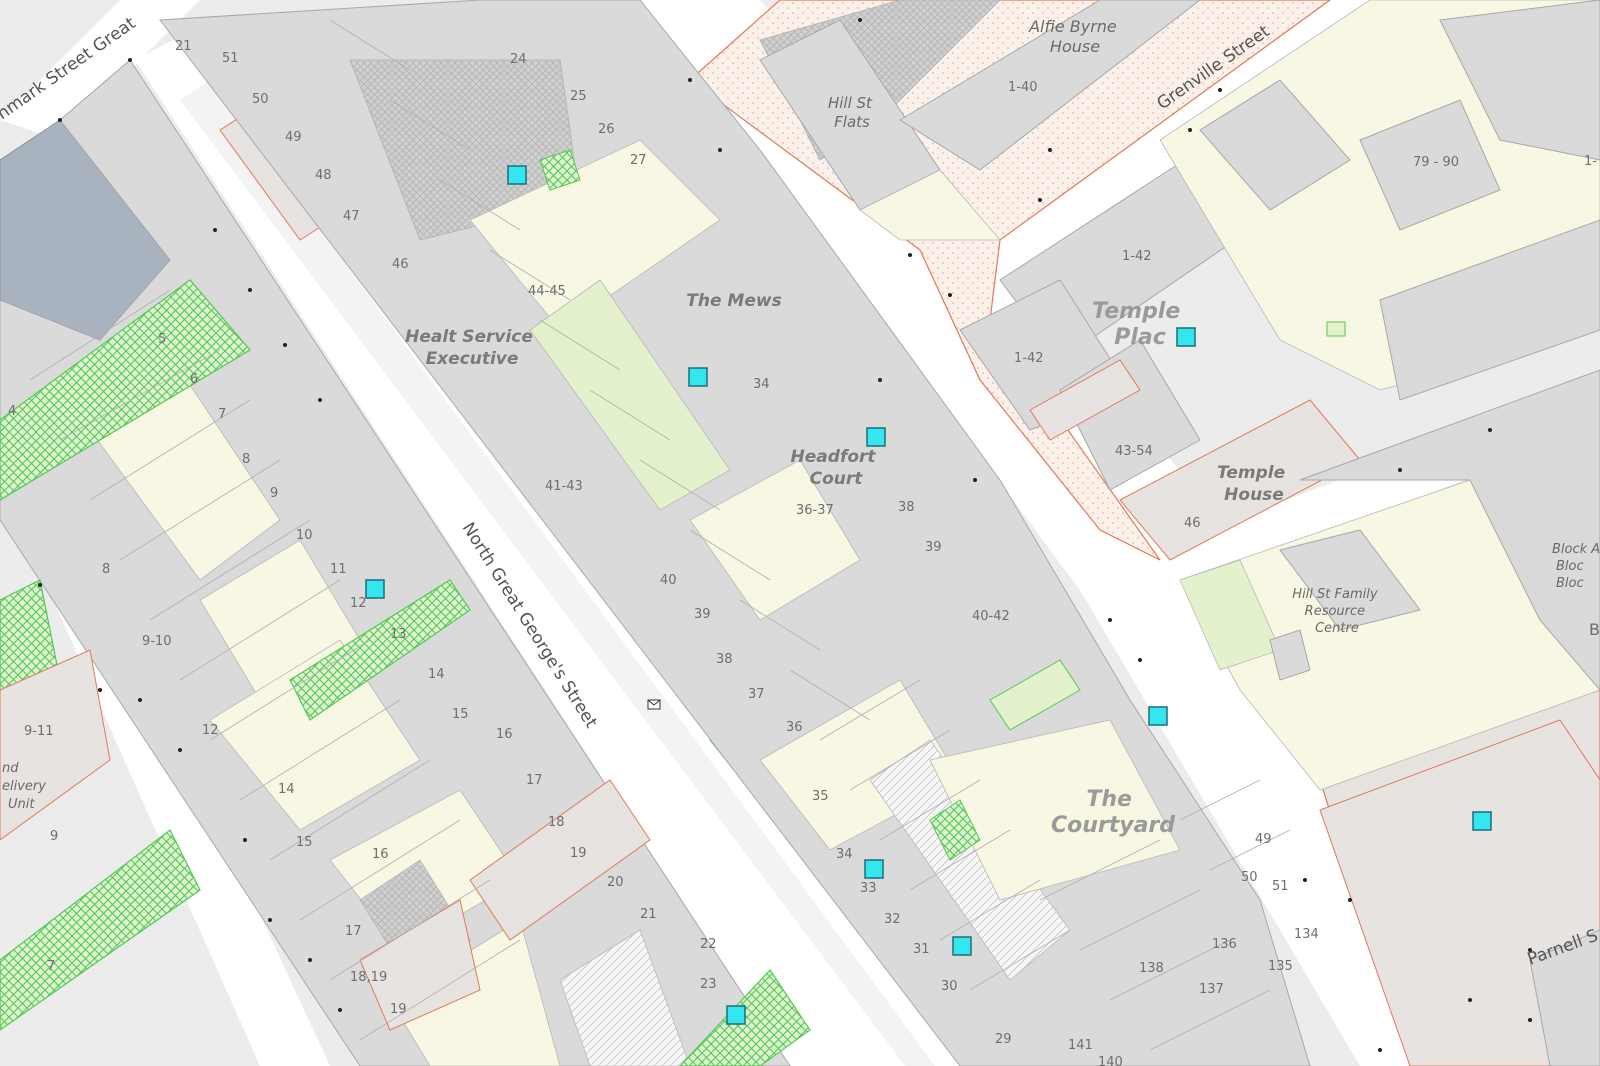 Image resolution: width=1600 pixels, height=1066 pixels. What do you see at coordinates (564, 486) in the screenshot?
I see `house-number: 41-43` at bounding box center [564, 486].